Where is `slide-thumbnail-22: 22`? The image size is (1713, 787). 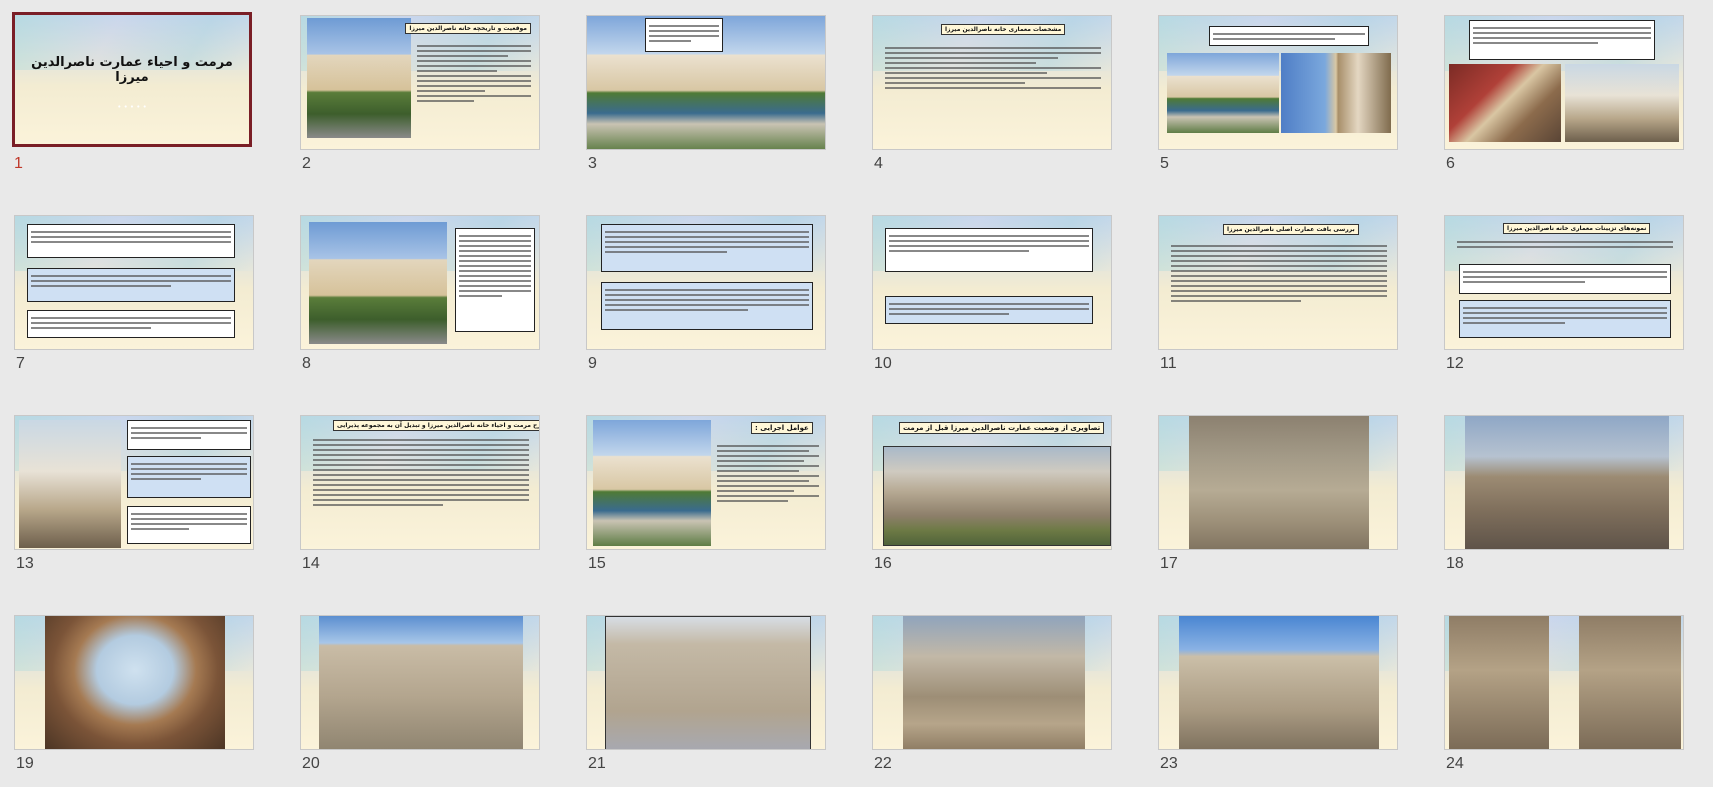
slide-thumbnail-22: 22 is located at coordinates (993, 697).